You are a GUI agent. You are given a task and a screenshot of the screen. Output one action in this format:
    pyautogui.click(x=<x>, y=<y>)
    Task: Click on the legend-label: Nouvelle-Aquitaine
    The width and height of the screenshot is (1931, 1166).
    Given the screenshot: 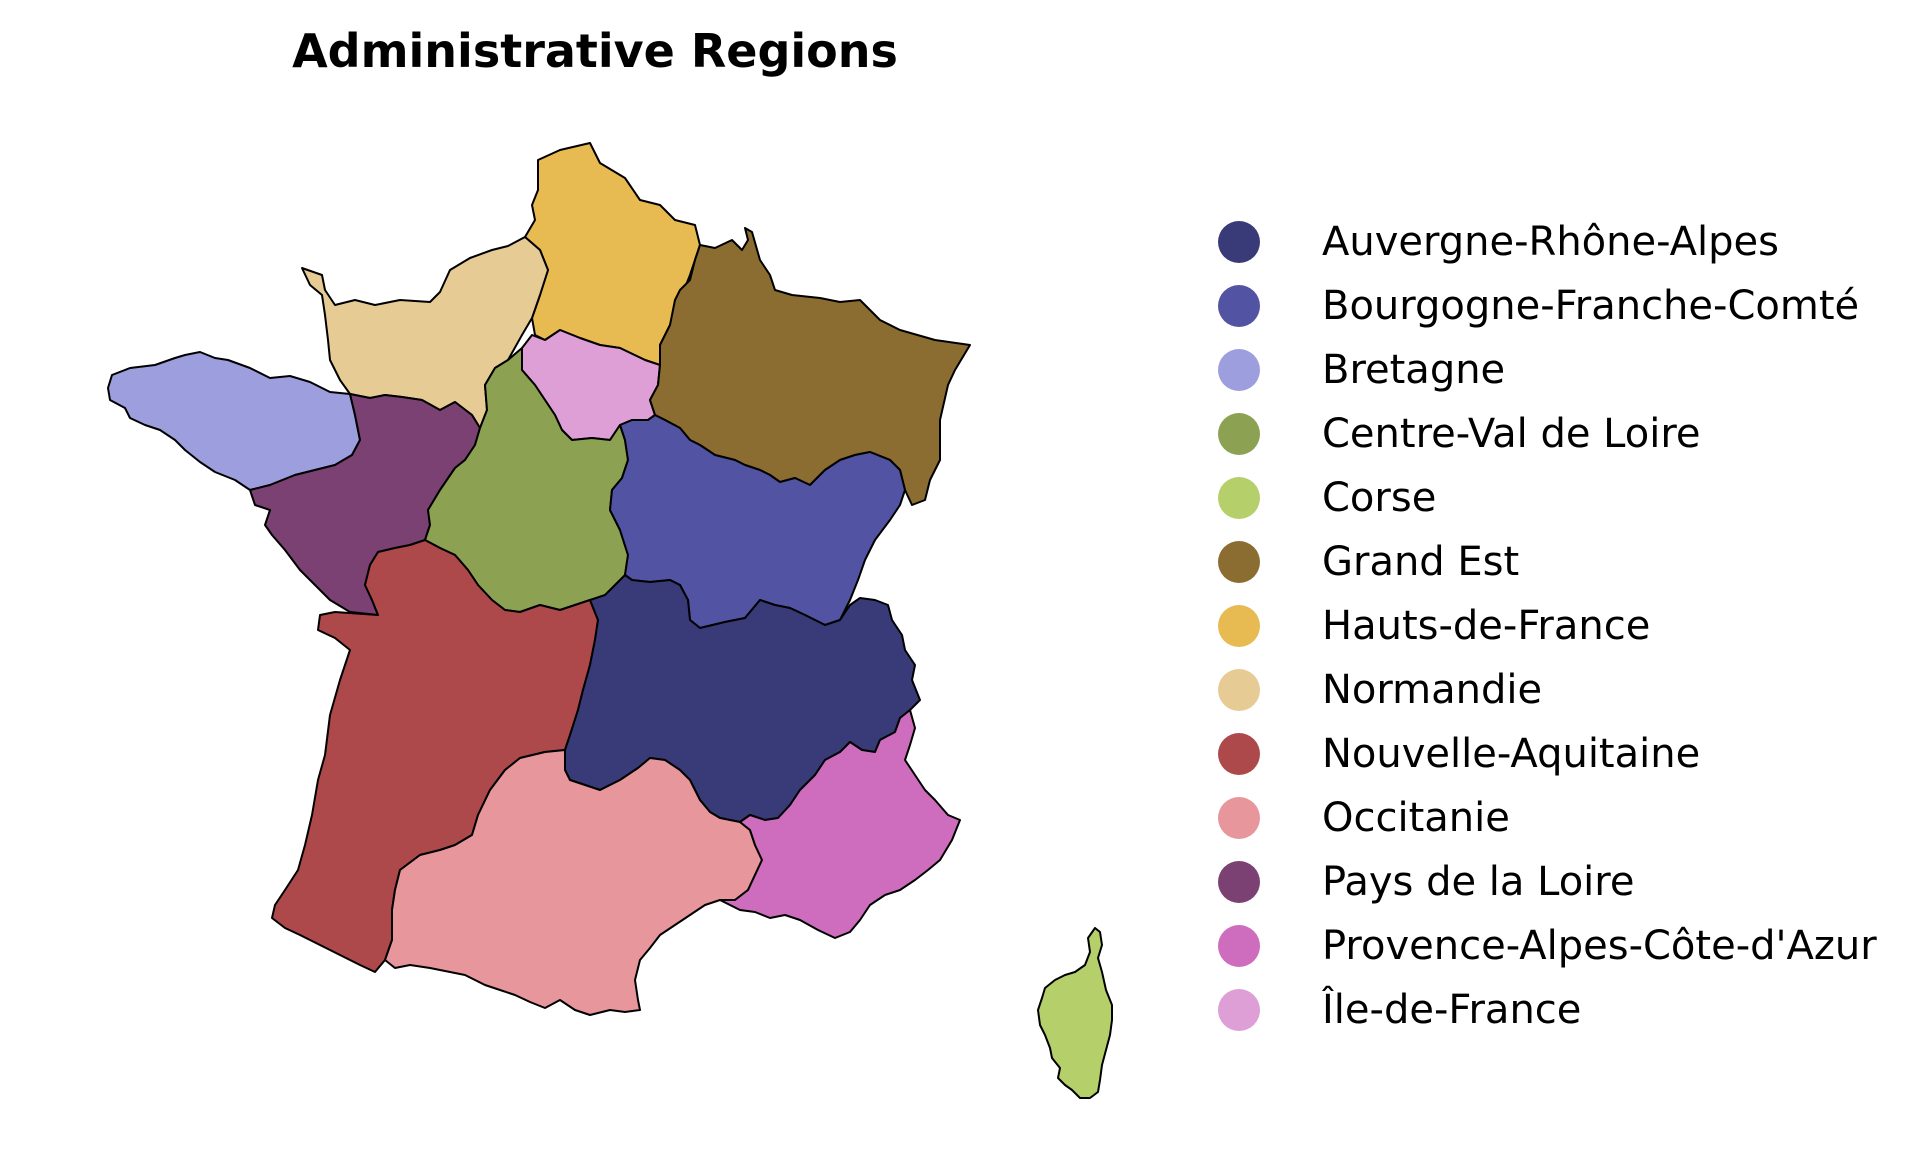 What is the action you would take?
    pyautogui.click(x=1511, y=754)
    